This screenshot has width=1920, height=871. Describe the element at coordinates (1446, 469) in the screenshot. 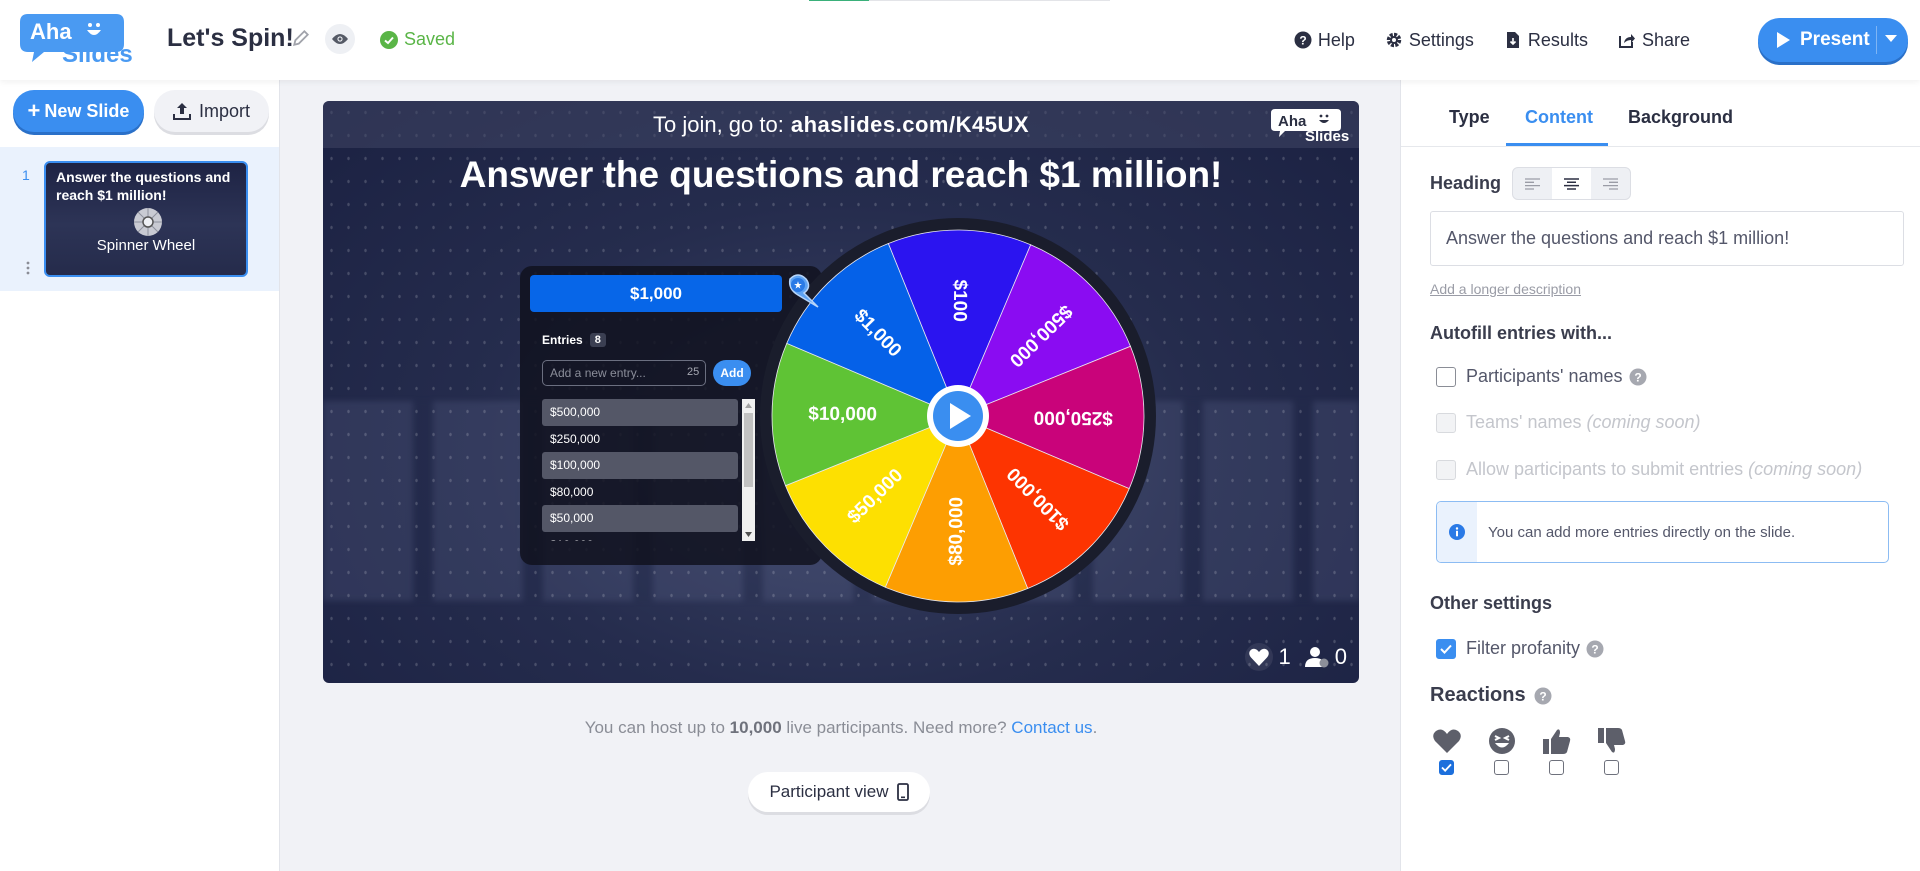

I see `allow-submit-checkbox` at that location.